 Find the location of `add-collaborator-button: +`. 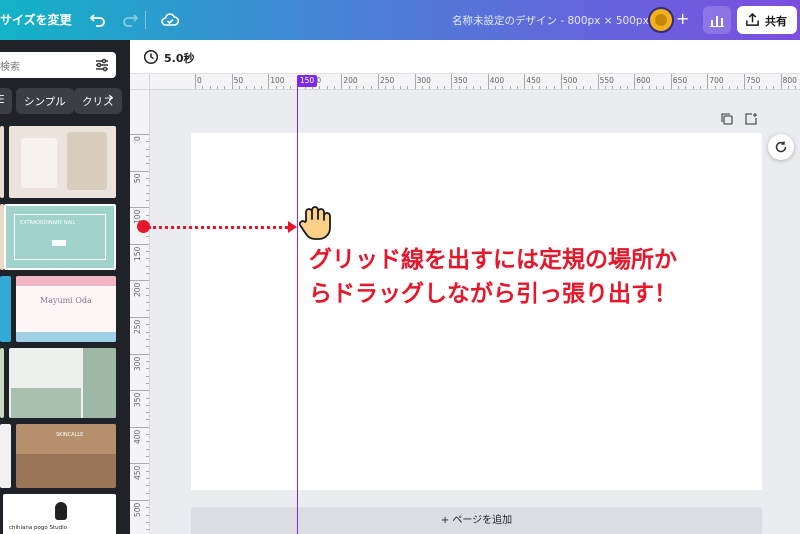

add-collaborator-button: + is located at coordinates (682, 18).